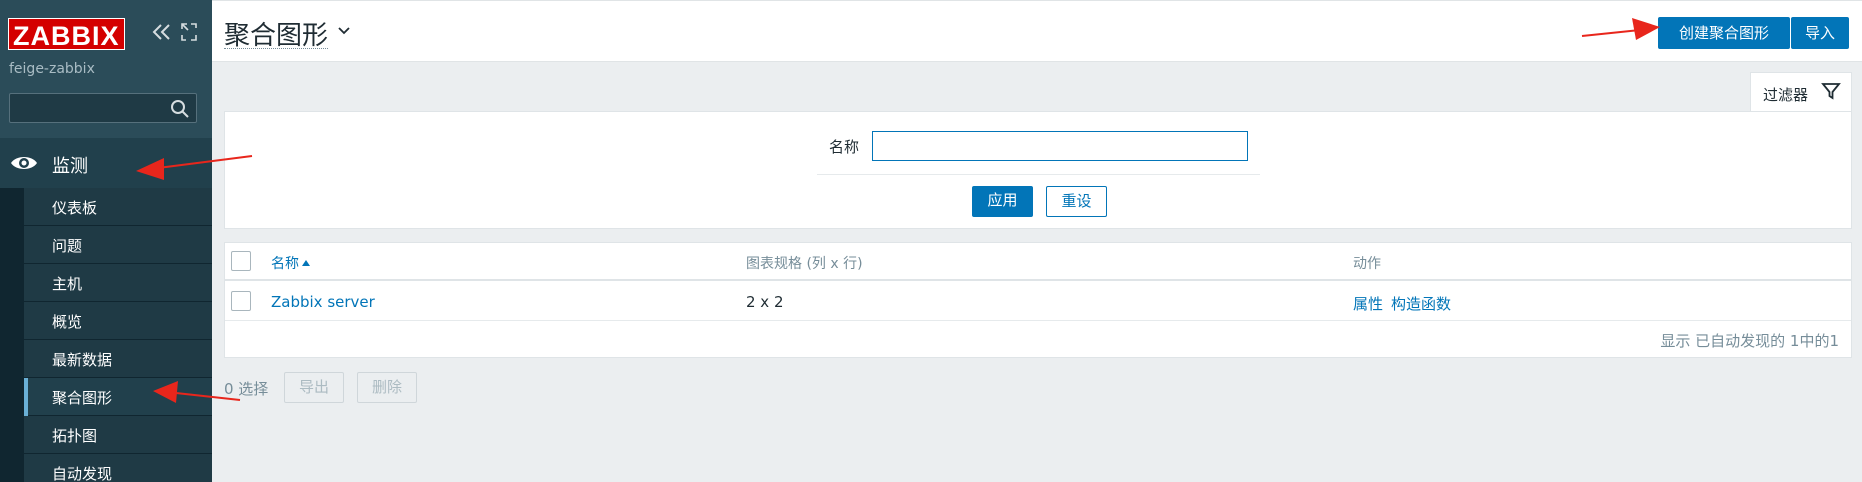 The image size is (1862, 482). Describe the element at coordinates (118, 207) in the screenshot. I see `sidebar-item-dashboard: 仪表板` at that location.